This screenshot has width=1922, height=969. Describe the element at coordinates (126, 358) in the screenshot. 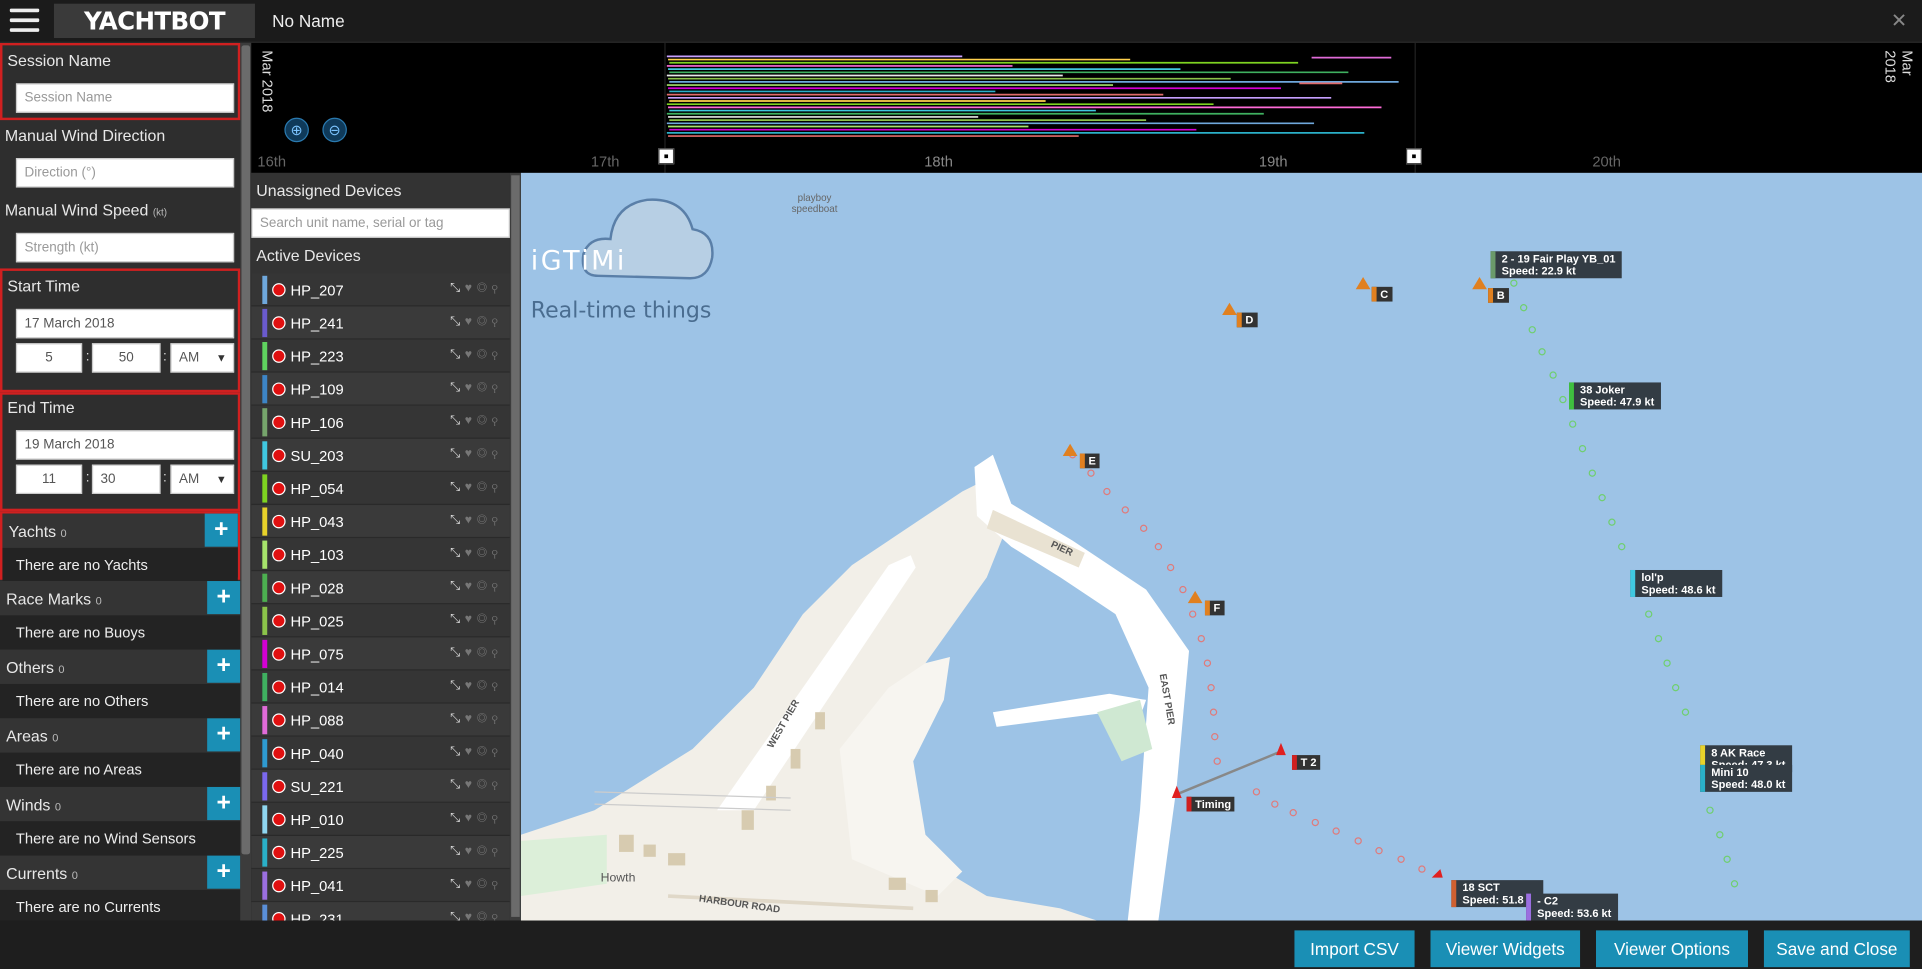

I see `start-minute-input: 50` at that location.